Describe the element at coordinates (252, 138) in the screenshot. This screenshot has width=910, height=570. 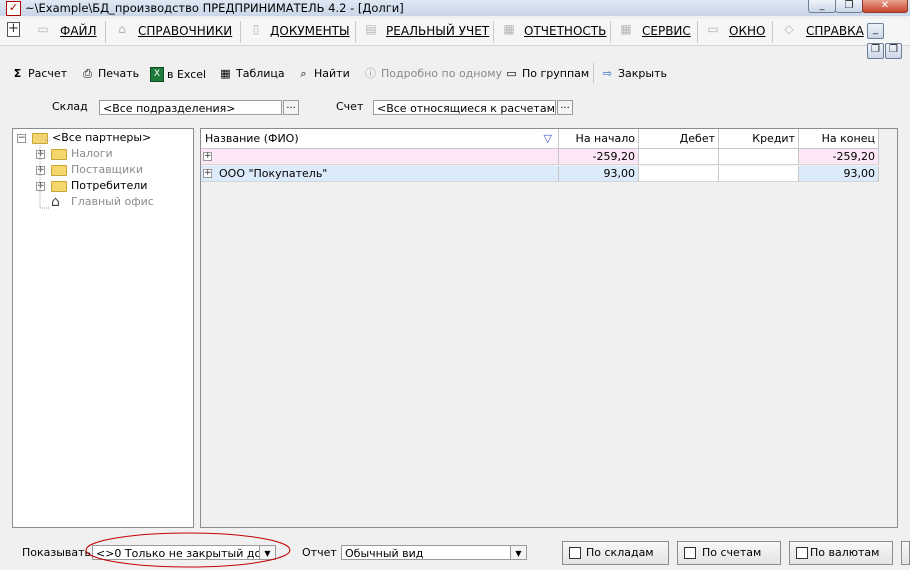
I see `column-header-name-label: Название (ФИО)` at that location.